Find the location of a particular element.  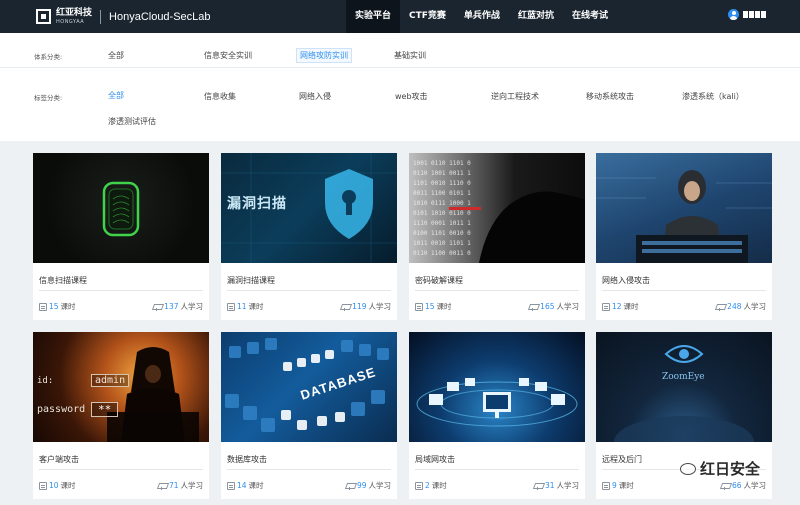

svg-text: 1110 0001 1011 1 is located at coordinates (442, 223).